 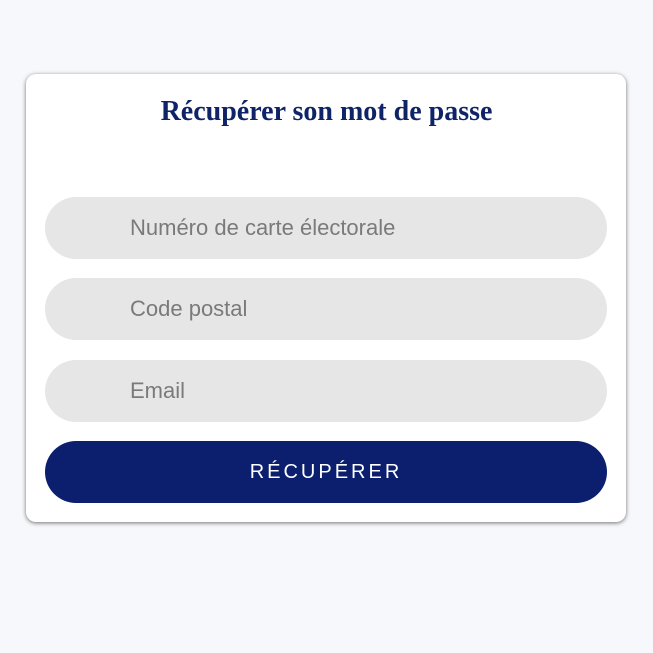 I want to click on recover-button: RÉCUPÉRER, so click(x=326, y=472).